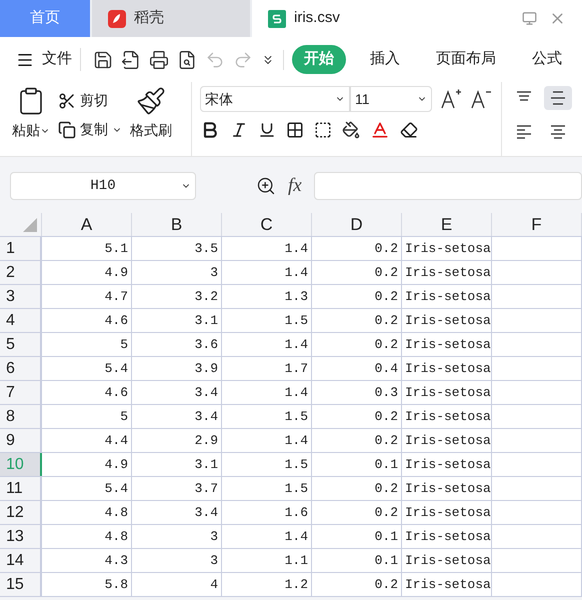 This screenshot has width=582, height=600. What do you see at coordinates (267, 584) in the screenshot?
I see `table-cell: 1.2` at bounding box center [267, 584].